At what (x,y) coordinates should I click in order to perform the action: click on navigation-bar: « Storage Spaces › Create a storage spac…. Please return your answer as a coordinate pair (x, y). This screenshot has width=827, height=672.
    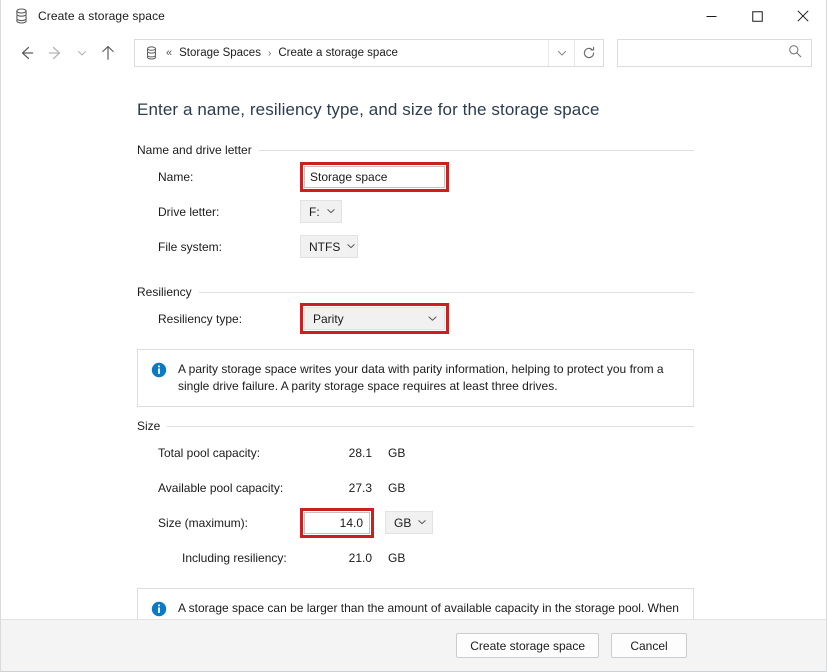
    Looking at the image, I should click on (413, 53).